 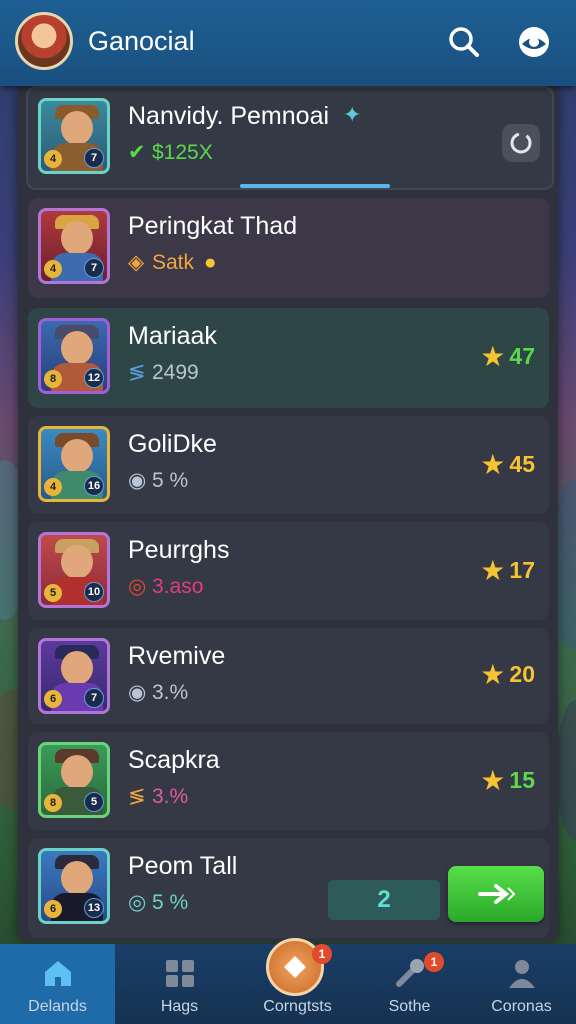 What do you see at coordinates (177, 656) in the screenshot?
I see `player-name: Rvemive` at bounding box center [177, 656].